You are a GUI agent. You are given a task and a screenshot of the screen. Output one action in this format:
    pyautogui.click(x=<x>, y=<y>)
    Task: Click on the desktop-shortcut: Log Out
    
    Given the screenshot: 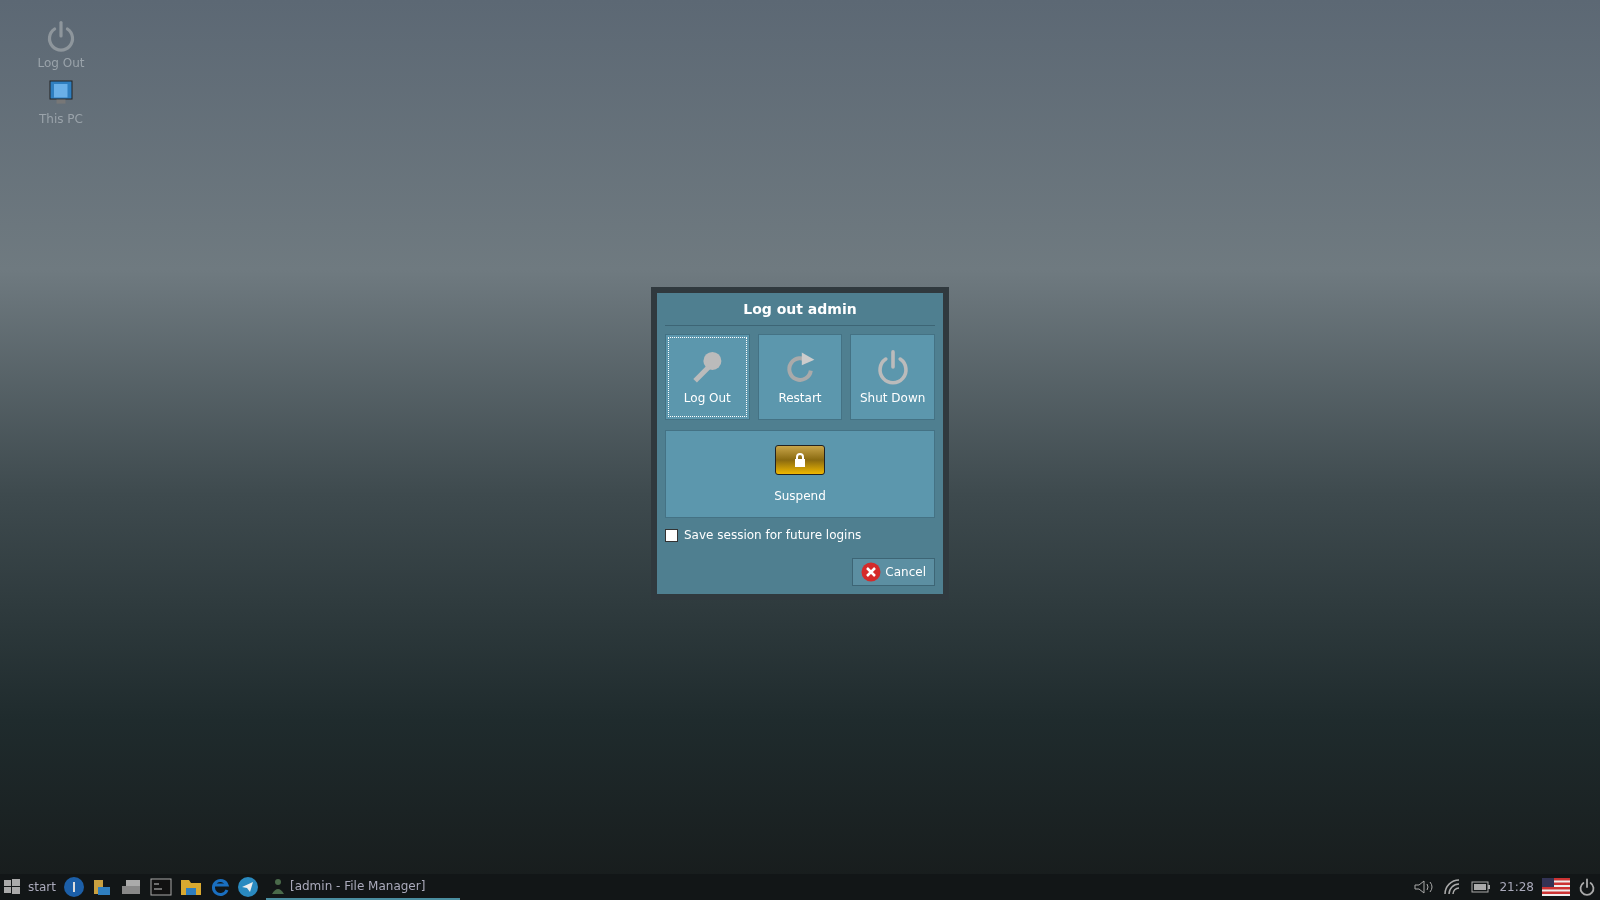 What is the action you would take?
    pyautogui.click(x=61, y=45)
    